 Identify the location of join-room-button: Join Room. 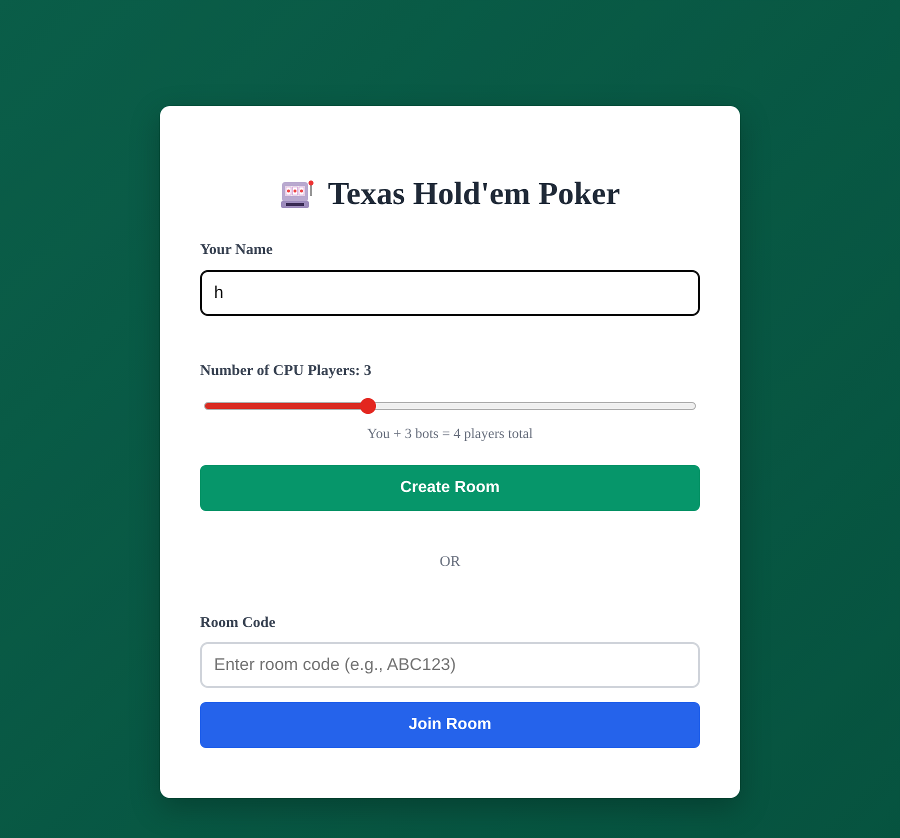
(450, 725).